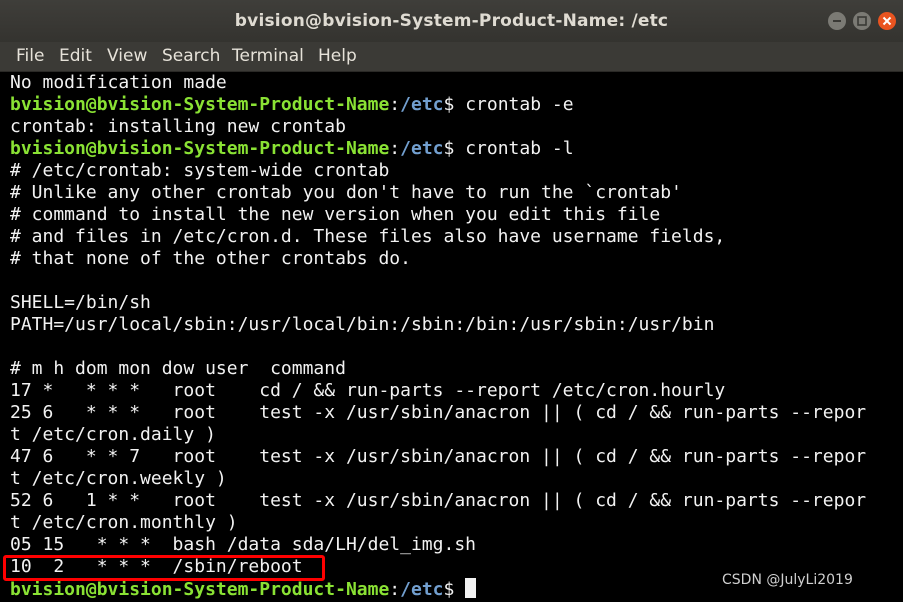 The width and height of the screenshot is (903, 602). What do you see at coordinates (178, 368) in the screenshot?
I see `terminal-line: # m h dom mon dow user command` at bounding box center [178, 368].